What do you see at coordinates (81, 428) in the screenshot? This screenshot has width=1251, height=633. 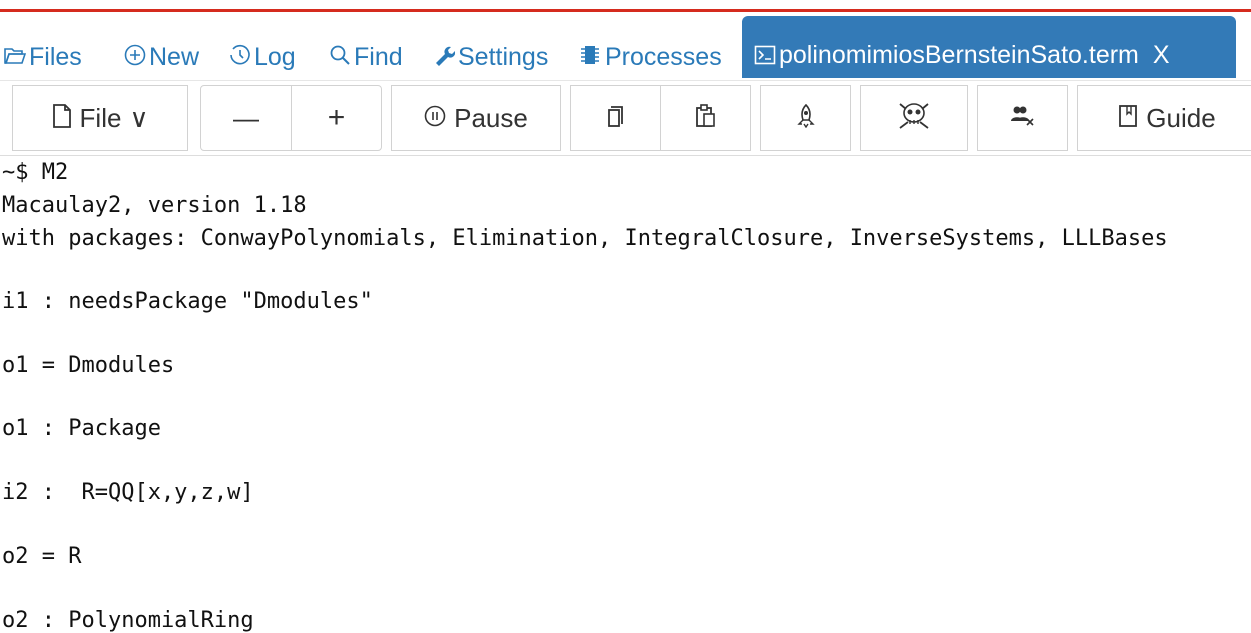 I see `terminal-line: o1 : Package` at bounding box center [81, 428].